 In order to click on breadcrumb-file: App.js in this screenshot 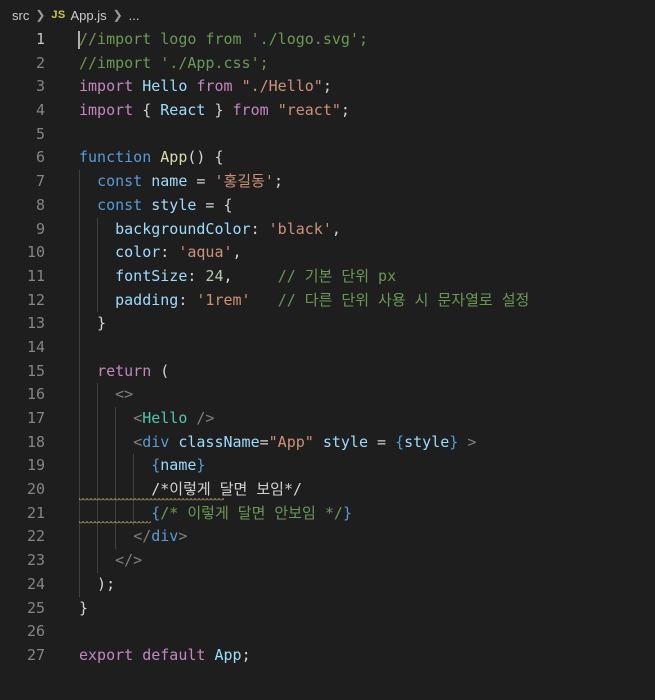, I will do `click(88, 15)`.